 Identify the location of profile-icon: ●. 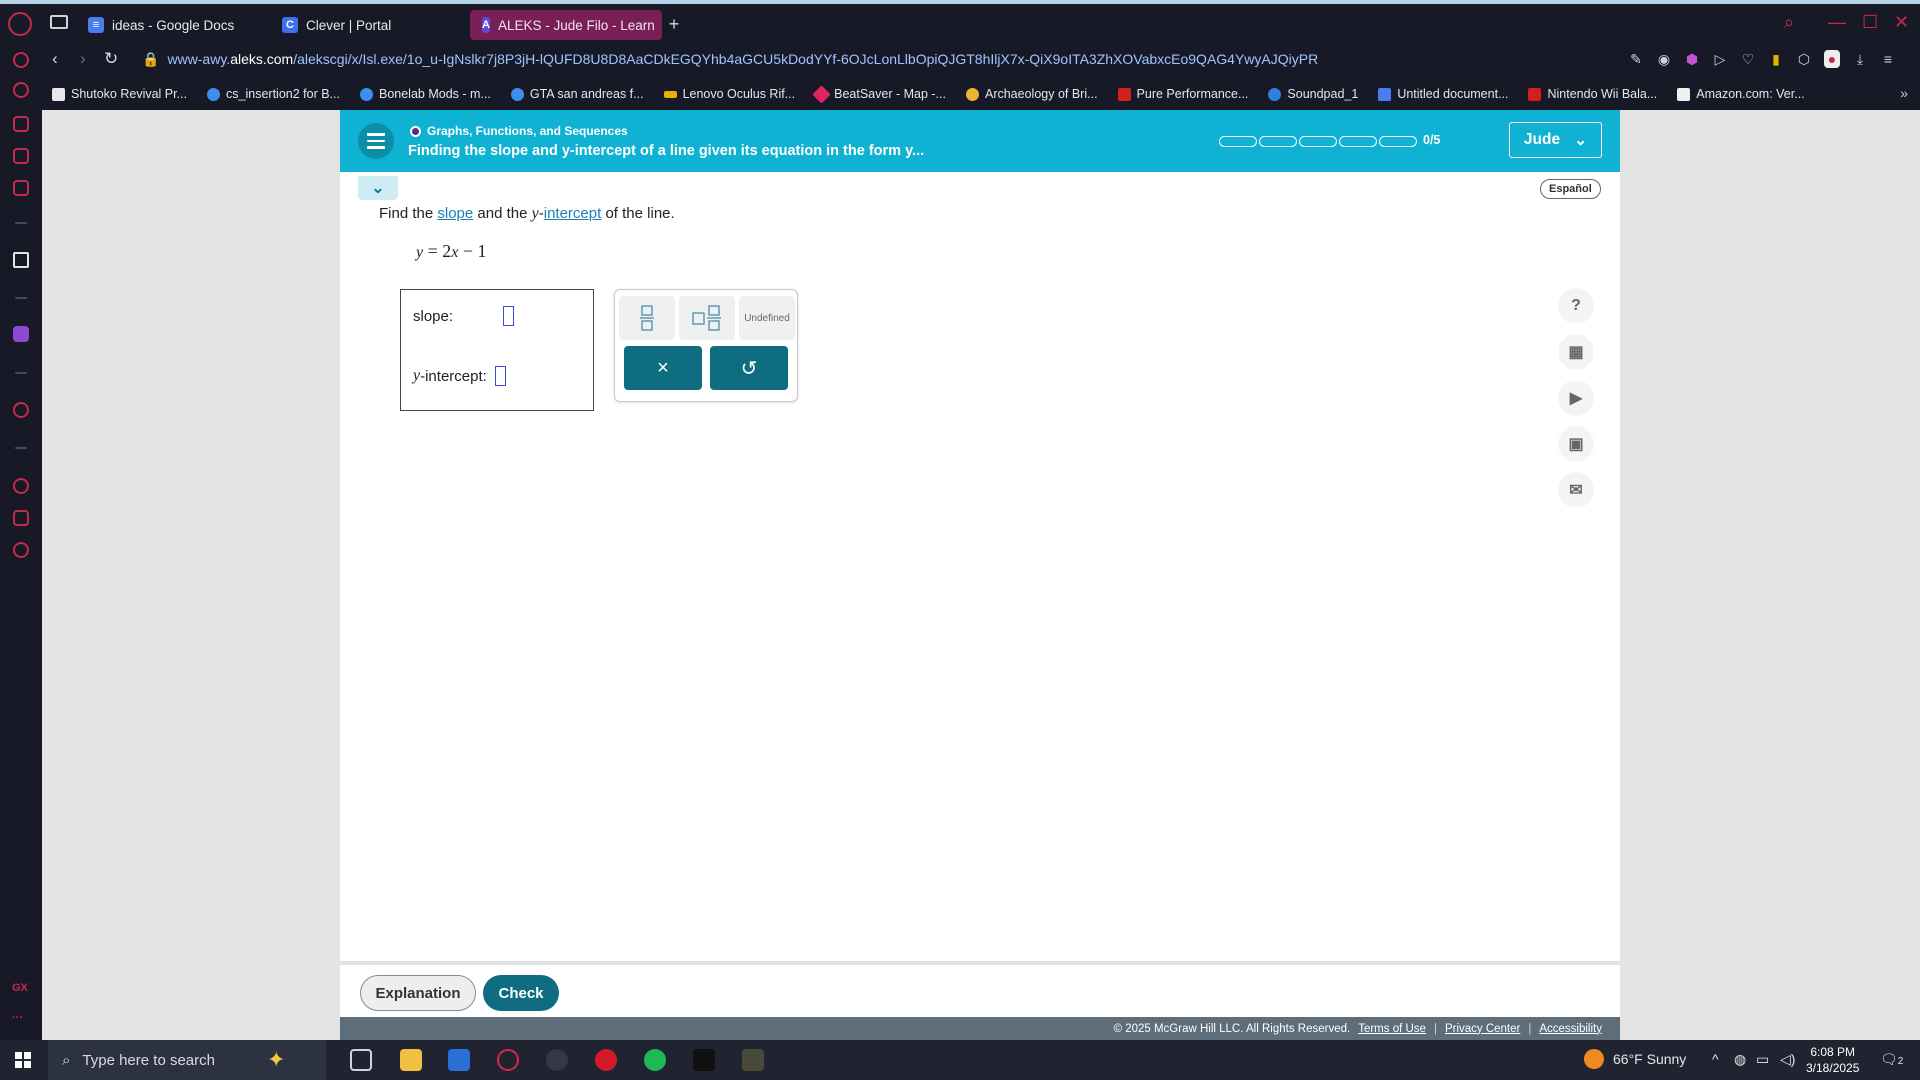
(1832, 59).